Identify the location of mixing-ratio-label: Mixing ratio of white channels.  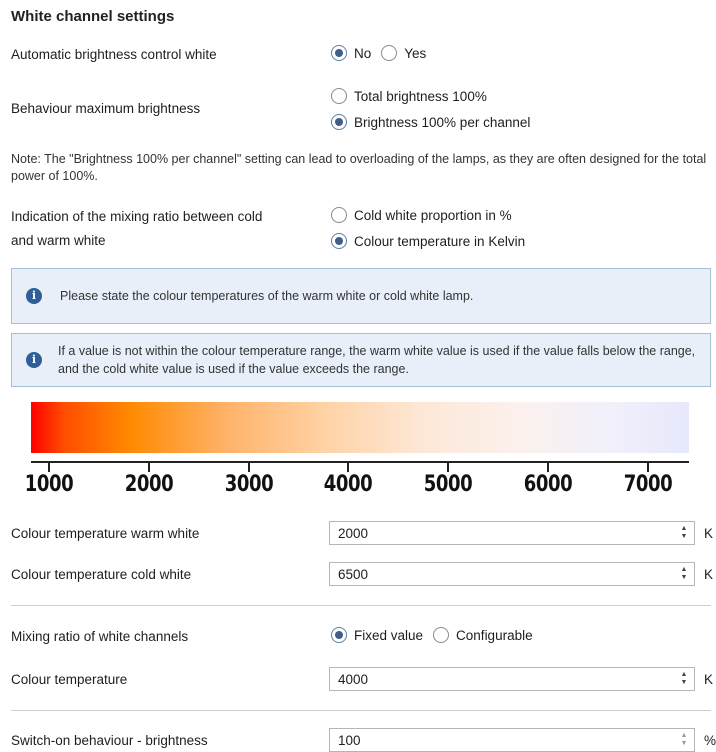
(100, 636).